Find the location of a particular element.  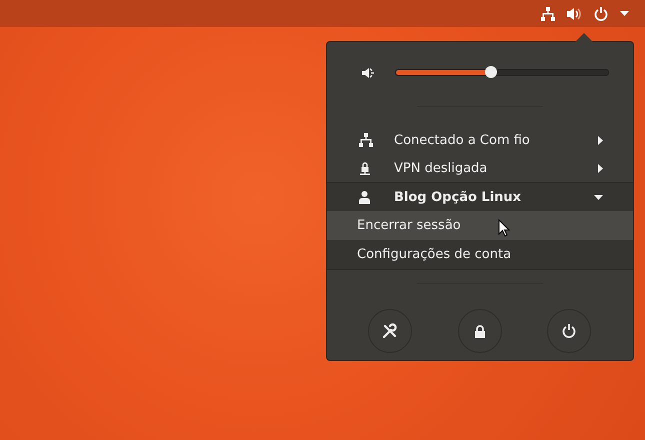

user-menu-item: Blog Opção Linux is located at coordinates (480, 196).